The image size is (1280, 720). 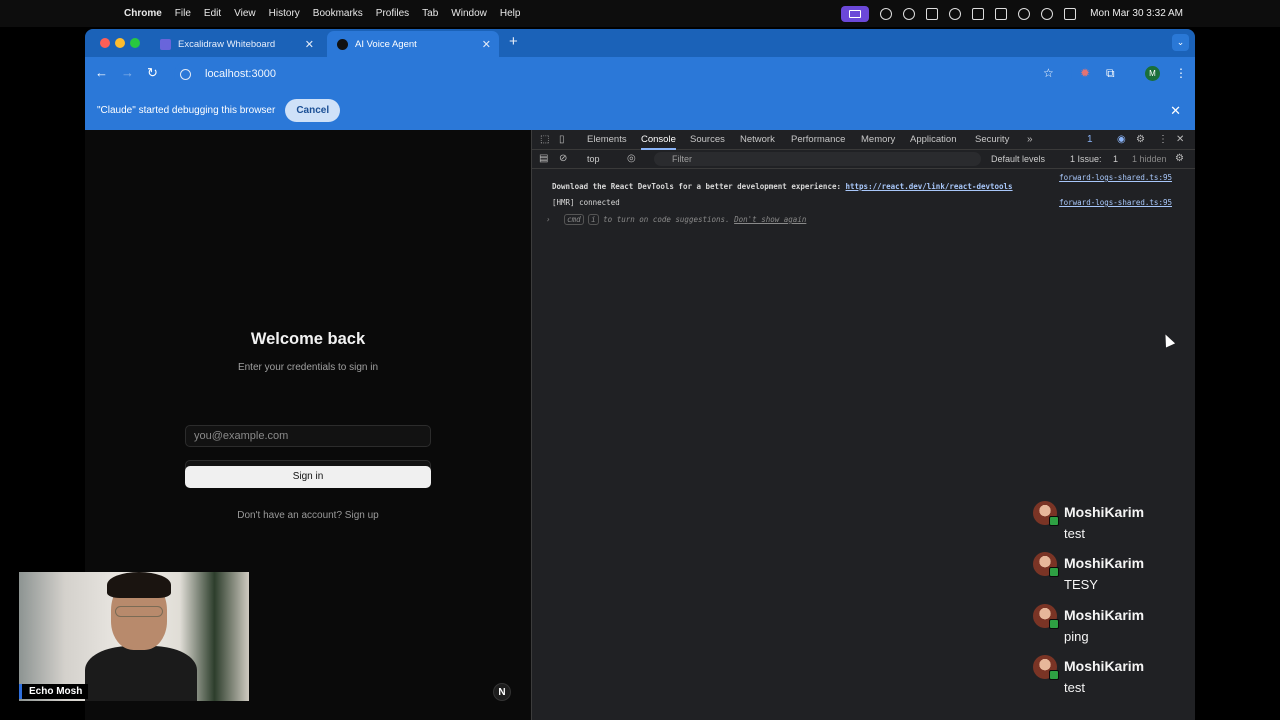 What do you see at coordinates (1018, 159) in the screenshot?
I see `log-levels-dropdown: Default levels` at bounding box center [1018, 159].